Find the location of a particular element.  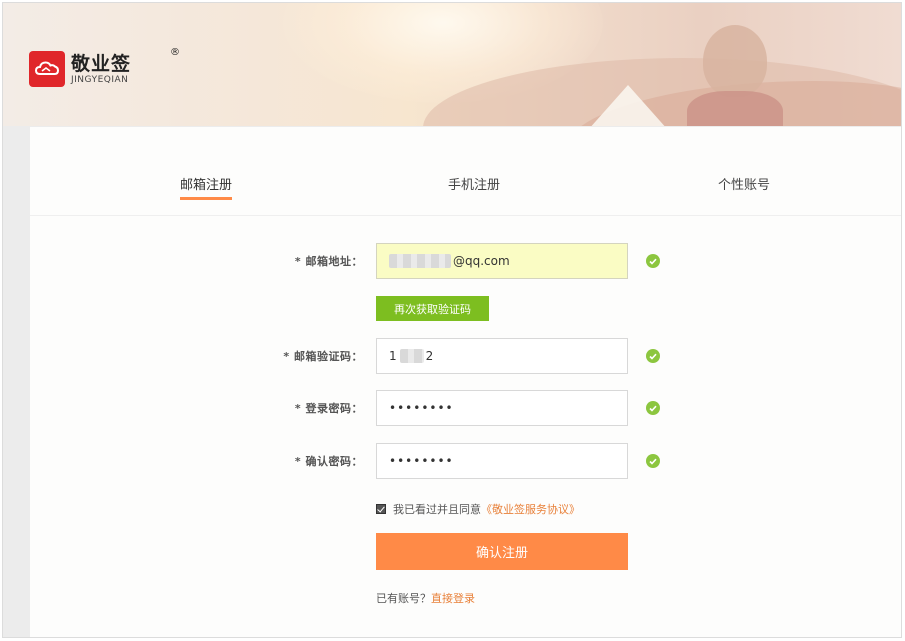

agreement-text: 我已看过并且同意 is located at coordinates (437, 509).